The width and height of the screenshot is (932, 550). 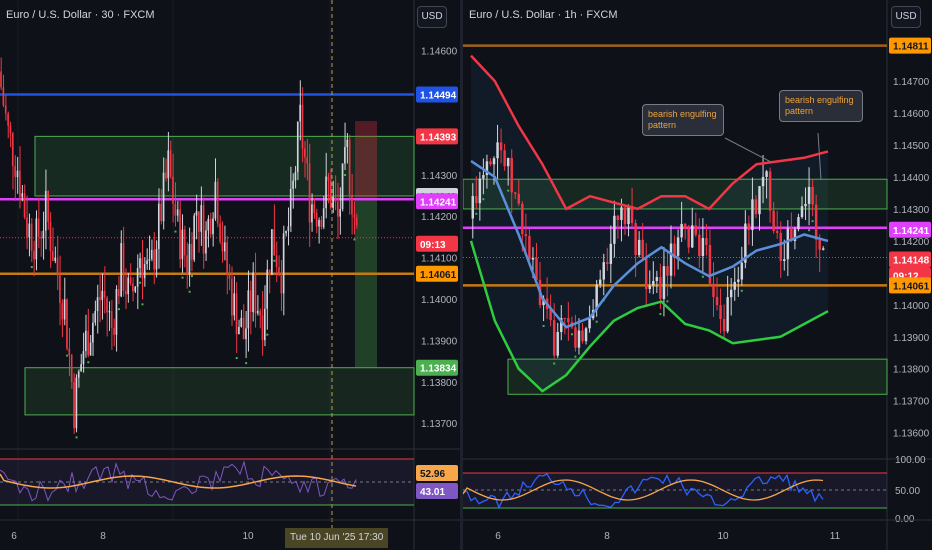 What do you see at coordinates (439, 424) in the screenshot?
I see `price-axis-label: 1.13700` at bounding box center [439, 424].